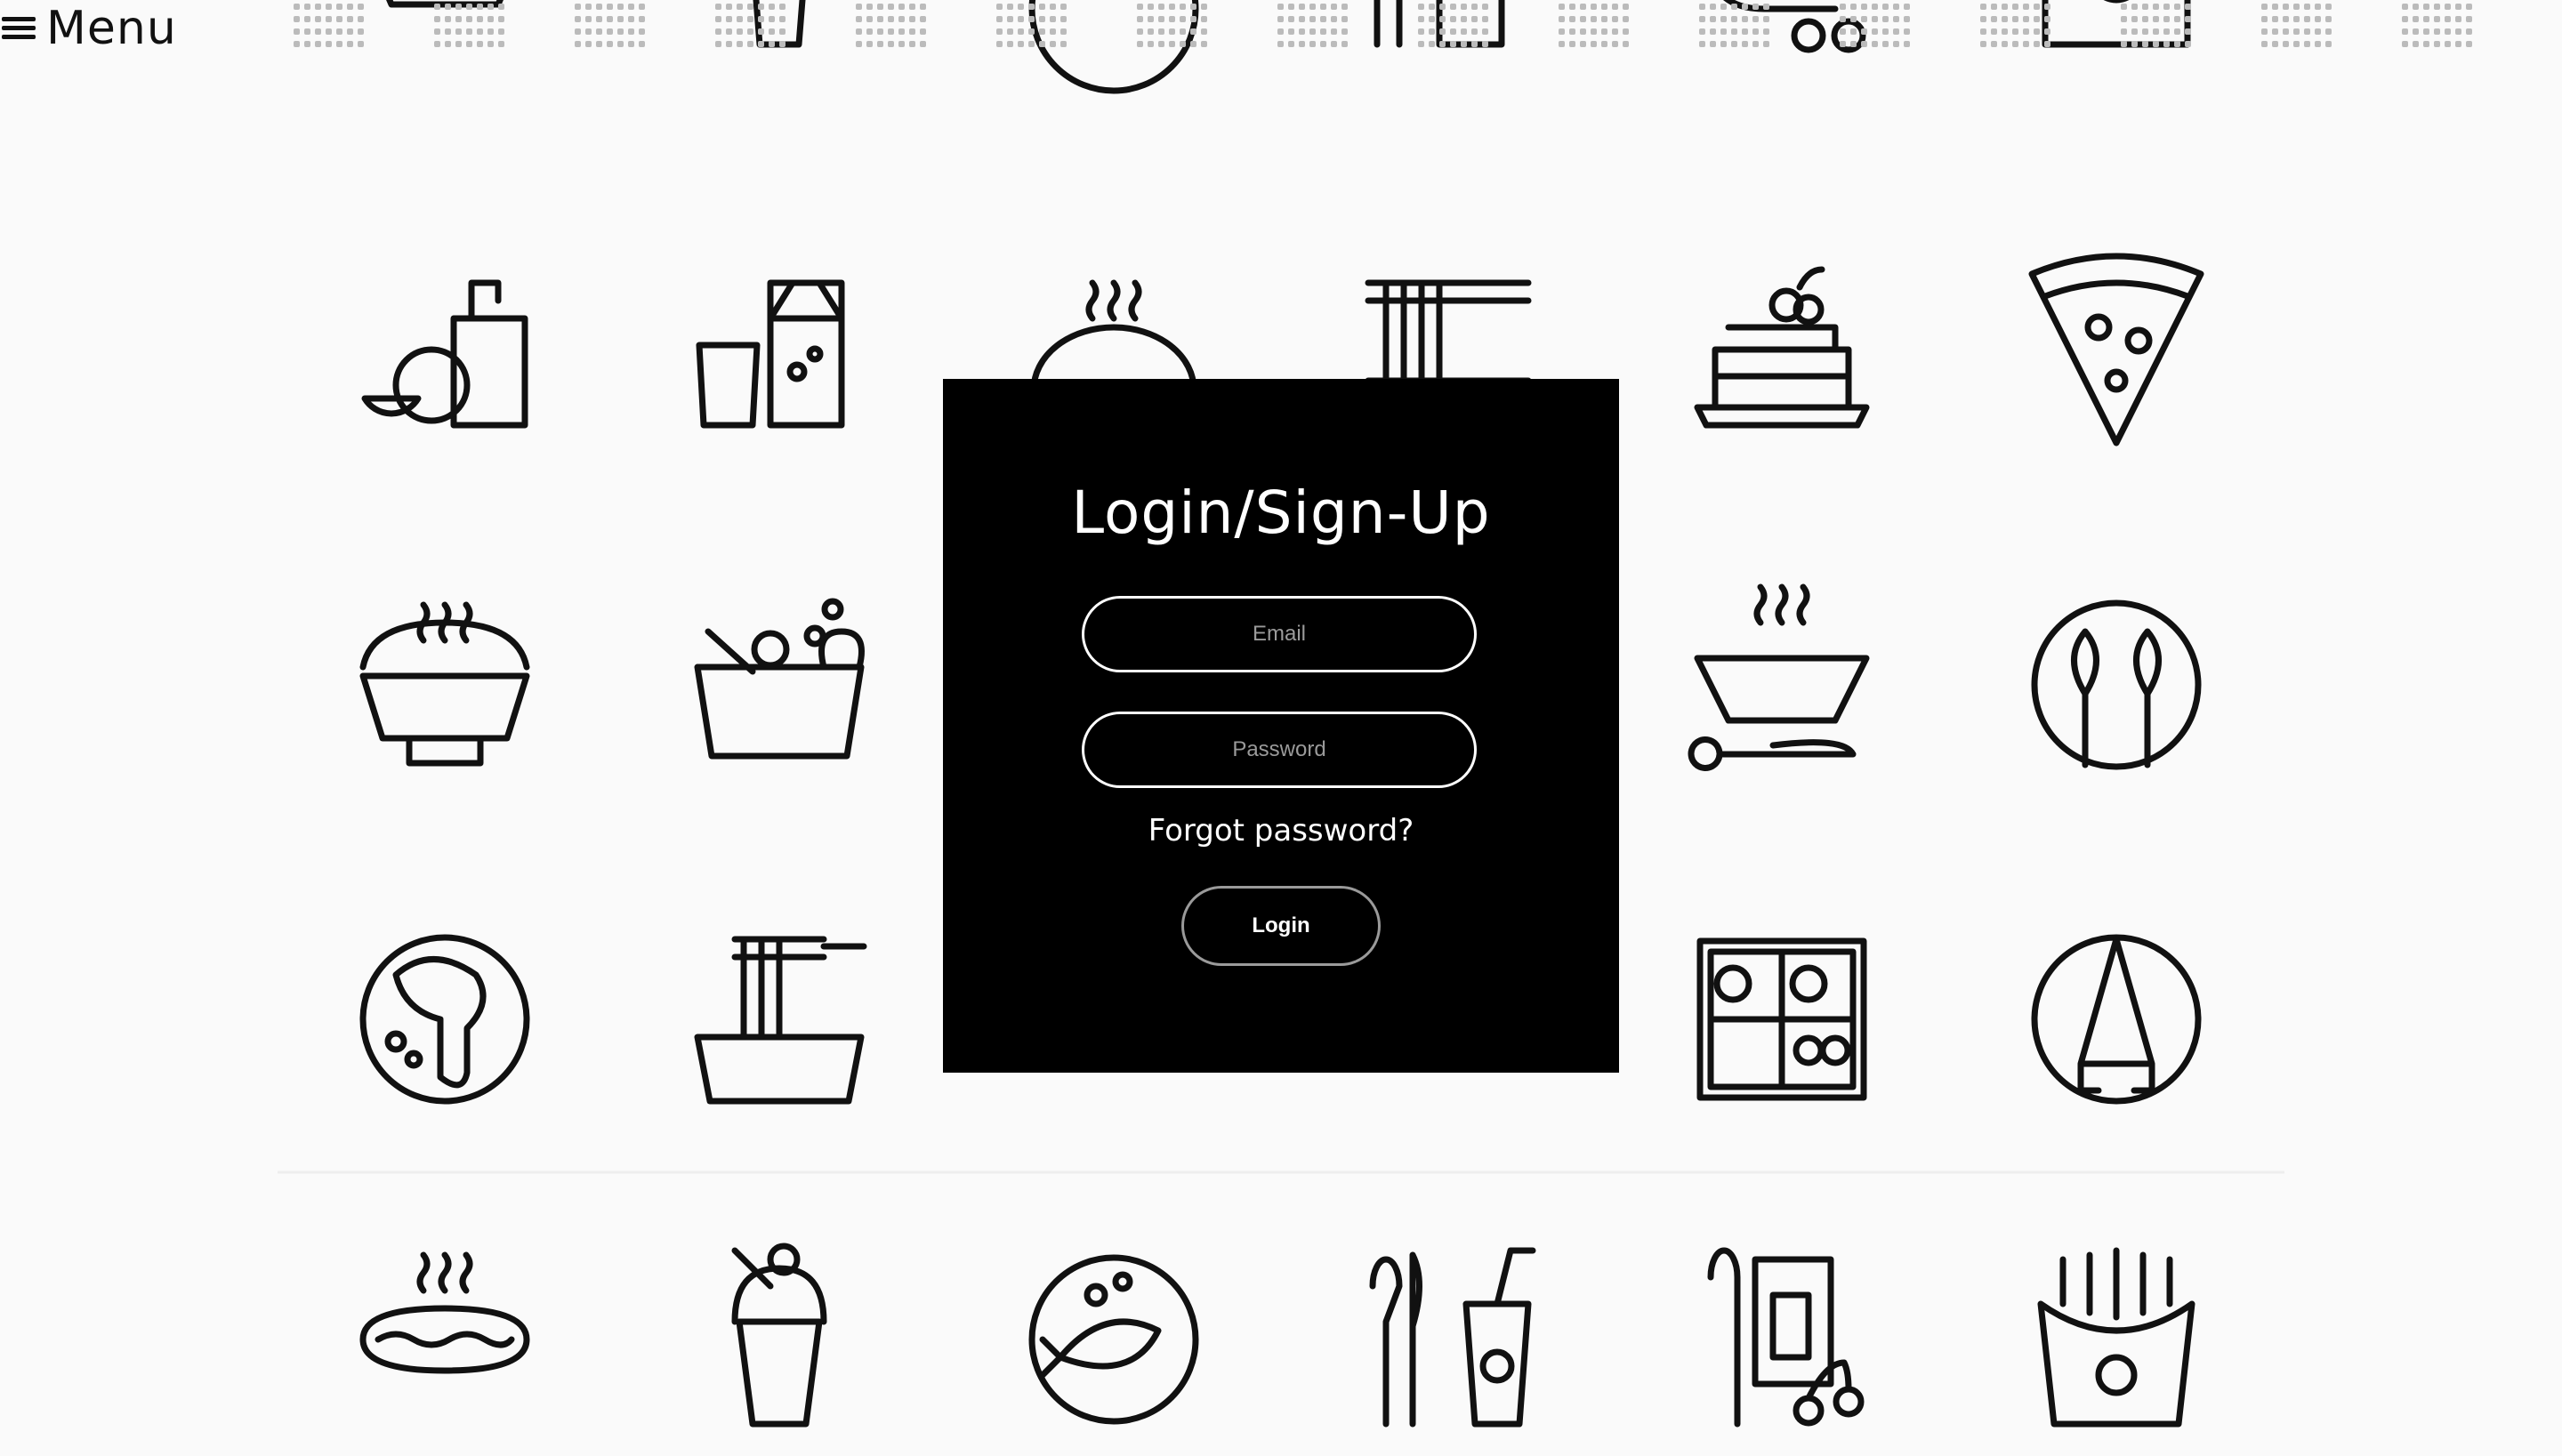 This screenshot has height=1456, width=2562. Describe the element at coordinates (444, 1312) in the screenshot. I see `hot-dog-icon` at that location.